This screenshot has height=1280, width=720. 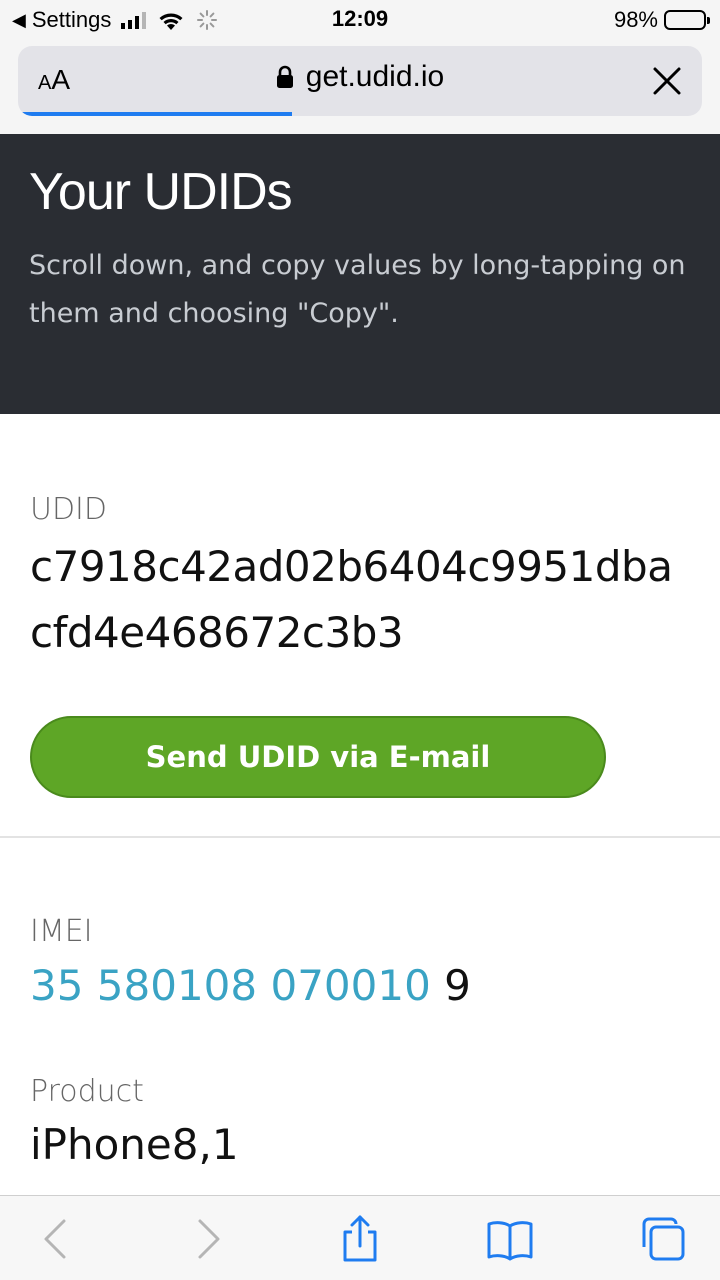 I want to click on product-value: iPhone8,1, so click(x=134, y=1145).